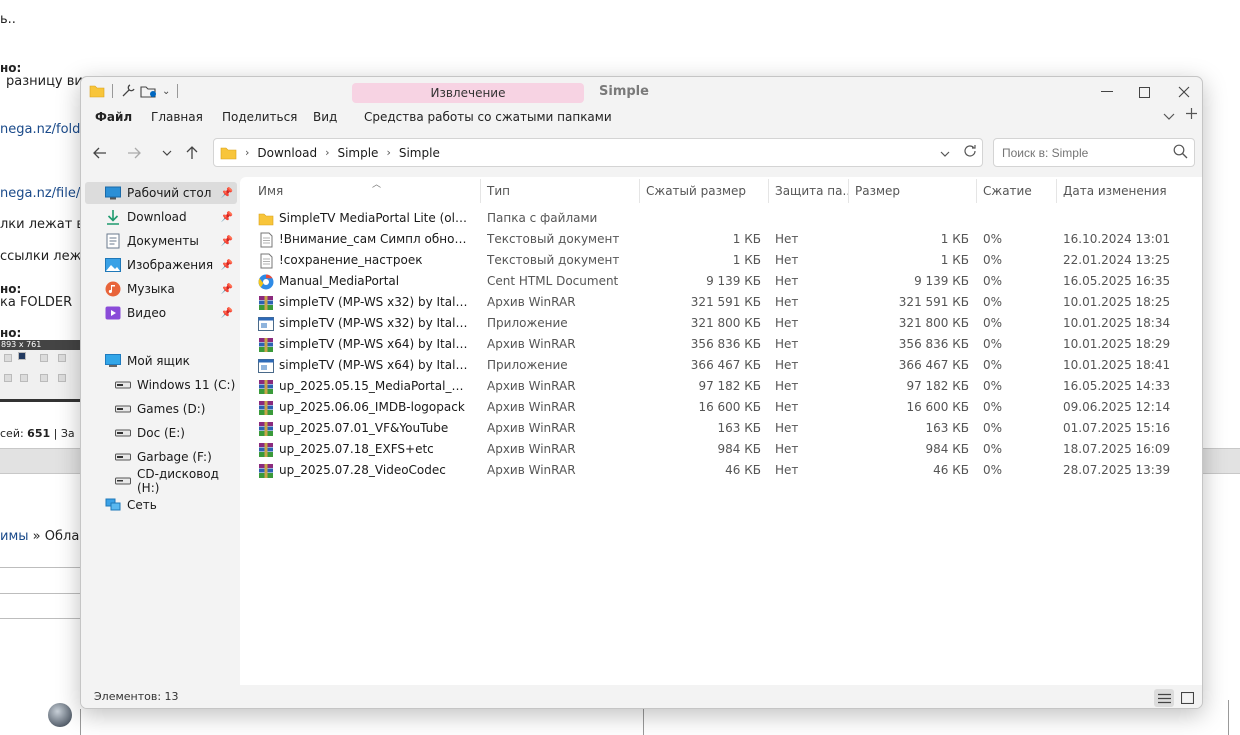  Describe the element at coordinates (159, 265) in the screenshot. I see `sidebar-item-pictures: Изображения 📌` at that location.